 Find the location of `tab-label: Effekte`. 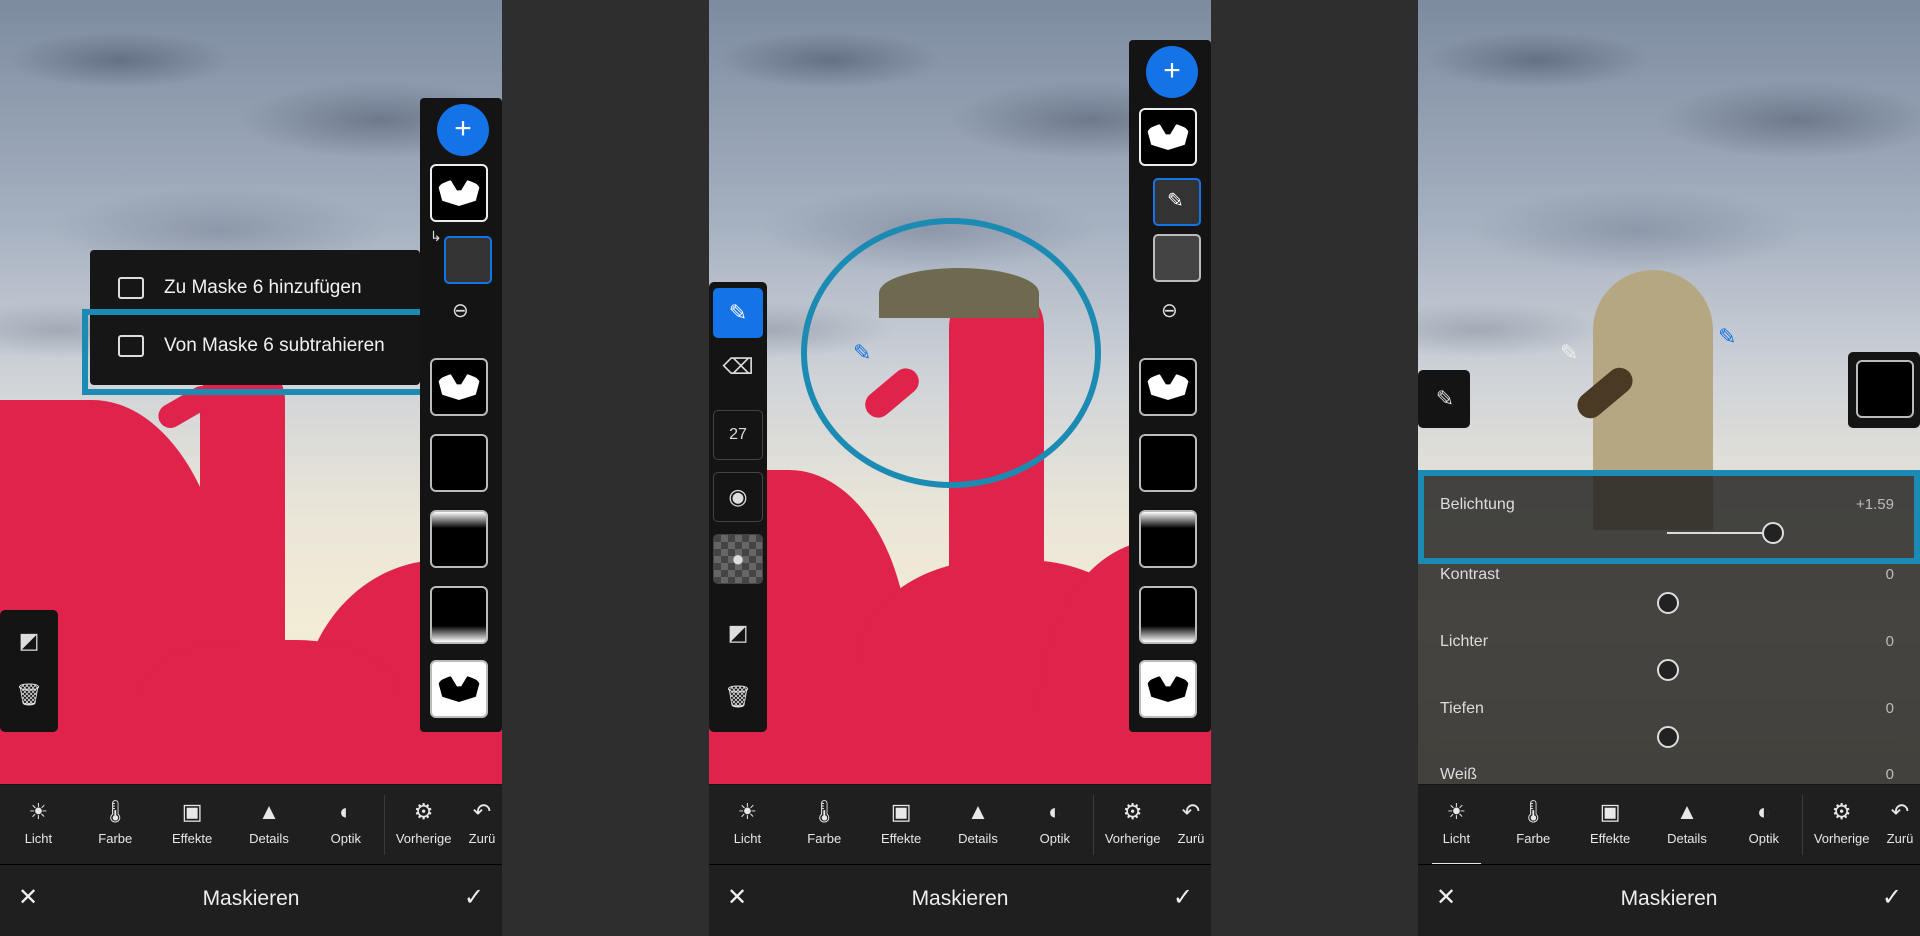

tab-label: Effekte is located at coordinates (901, 838).